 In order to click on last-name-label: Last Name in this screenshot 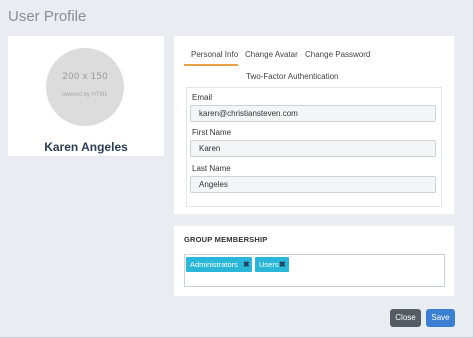, I will do `click(211, 168)`.